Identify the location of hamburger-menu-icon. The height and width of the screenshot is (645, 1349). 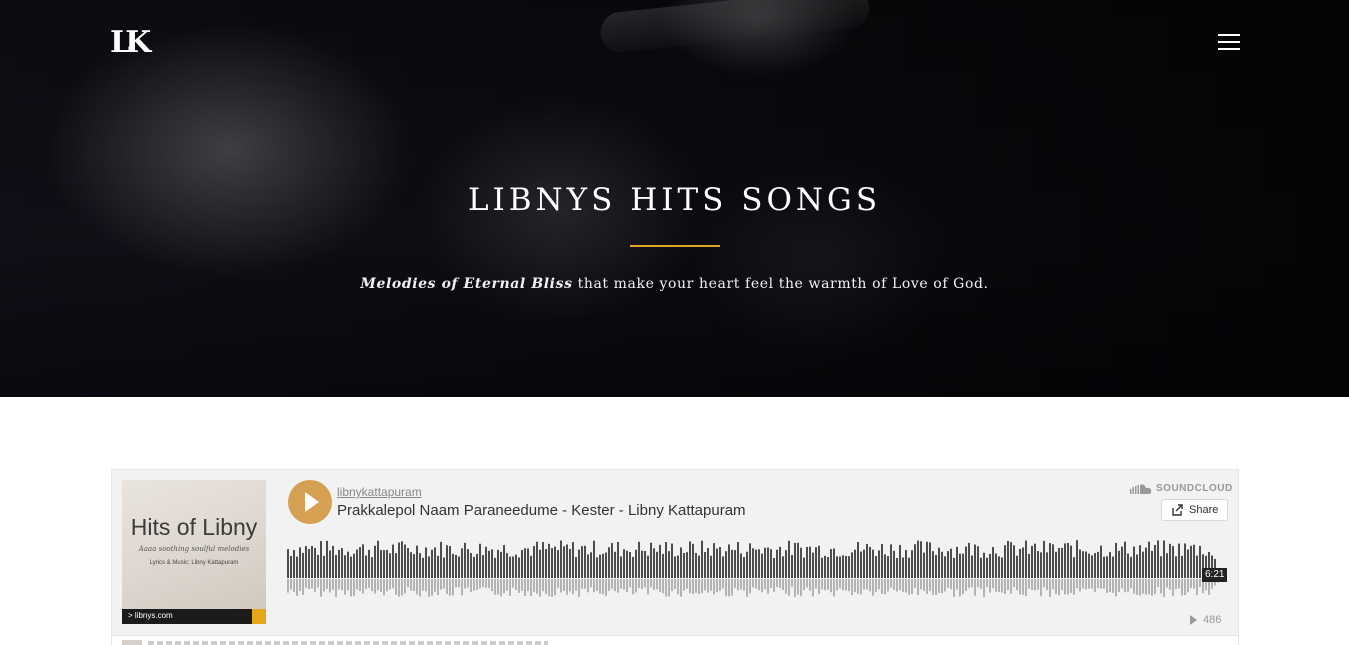
(1229, 43).